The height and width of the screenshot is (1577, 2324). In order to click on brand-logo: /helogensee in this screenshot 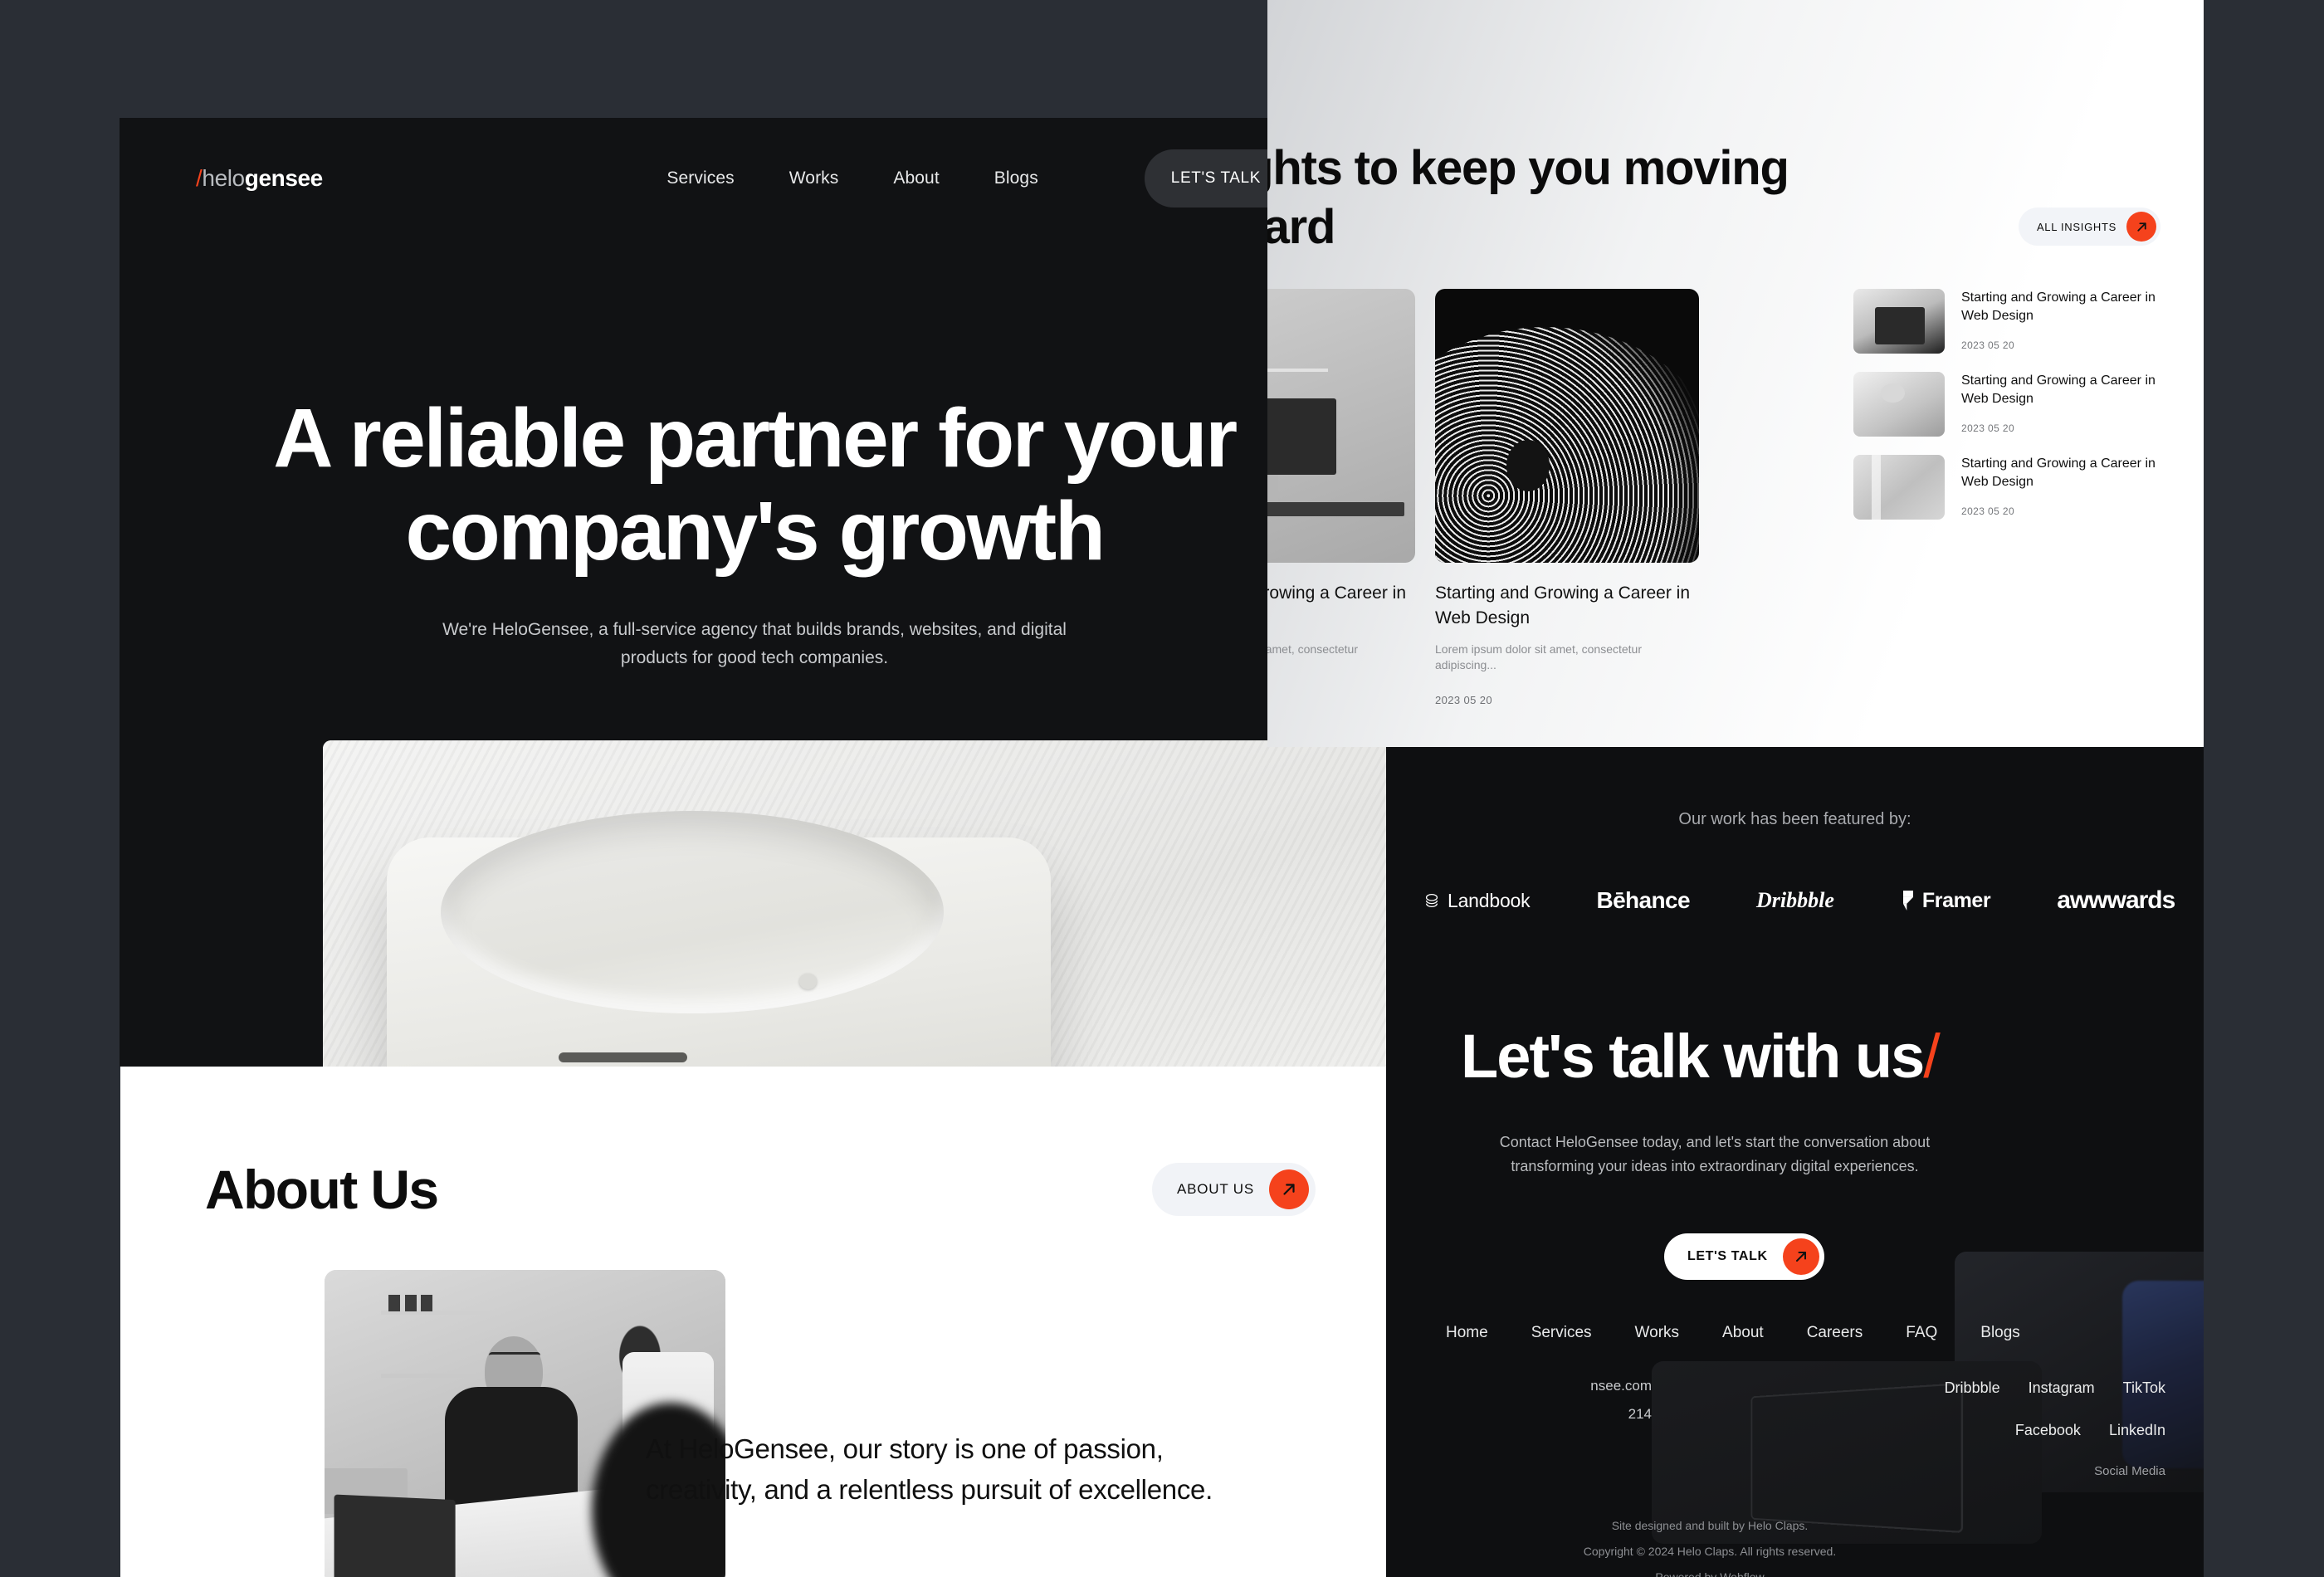, I will do `click(259, 178)`.